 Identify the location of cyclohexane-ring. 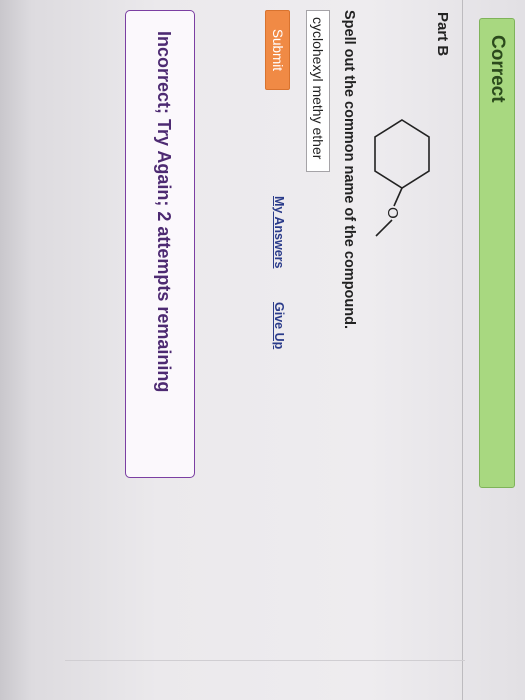
(402, 154).